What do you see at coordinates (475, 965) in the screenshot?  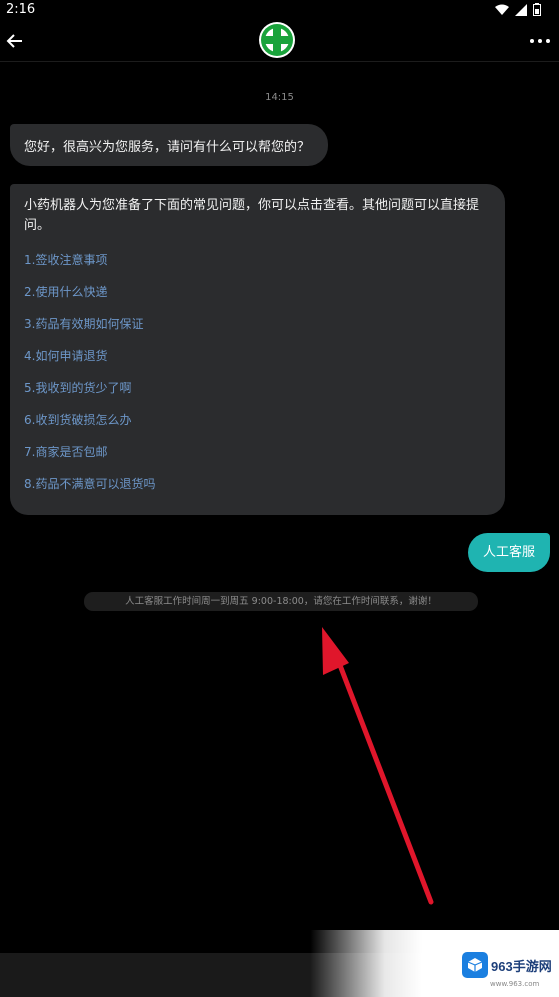 I see `watermark-logo-icon` at bounding box center [475, 965].